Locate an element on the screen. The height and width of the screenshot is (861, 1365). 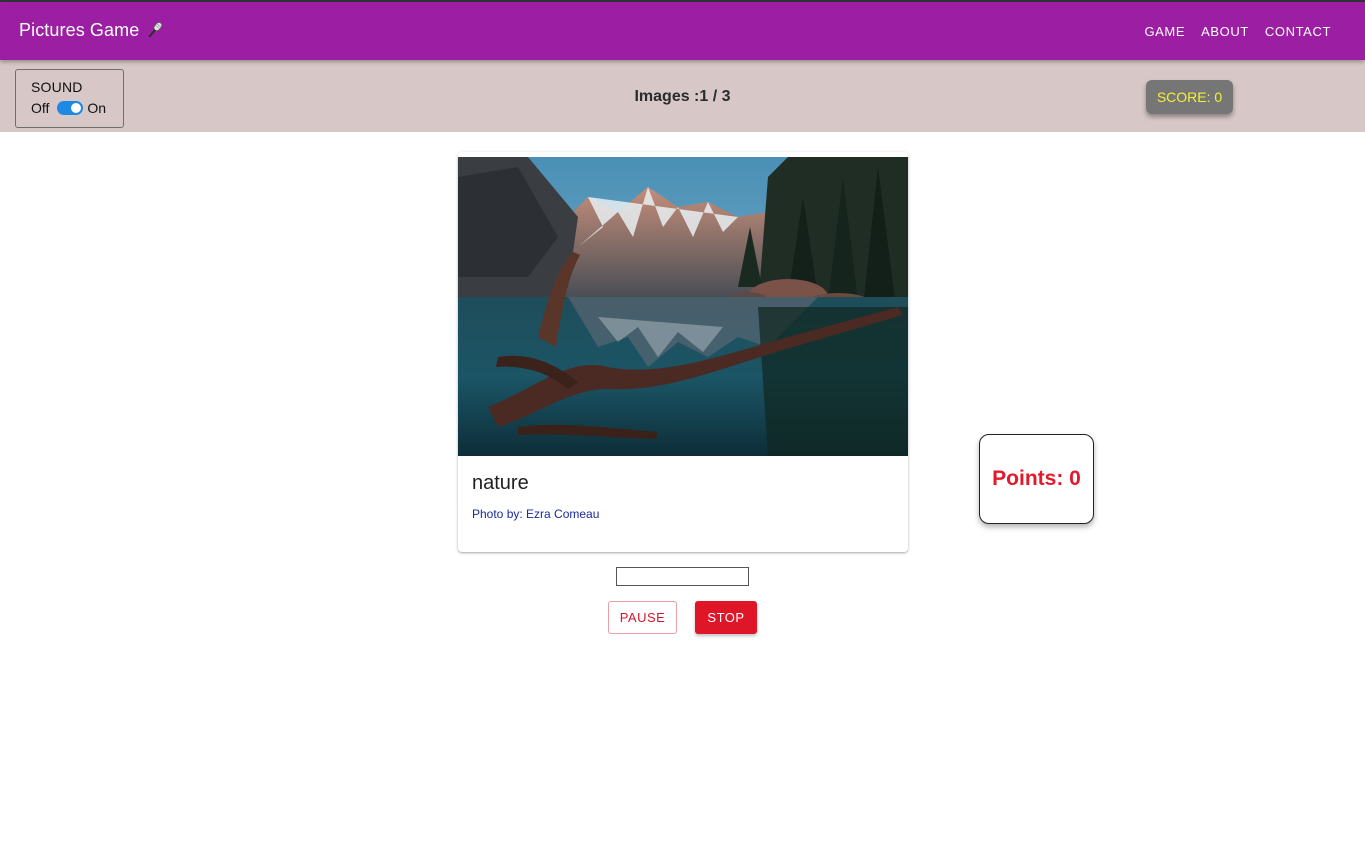
app-title: Pictures Game is located at coordinates (79, 29).